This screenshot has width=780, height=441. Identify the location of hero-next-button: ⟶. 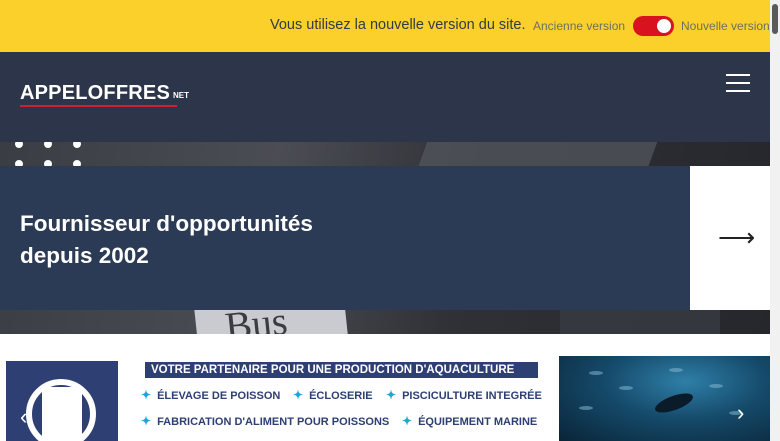
(730, 238).